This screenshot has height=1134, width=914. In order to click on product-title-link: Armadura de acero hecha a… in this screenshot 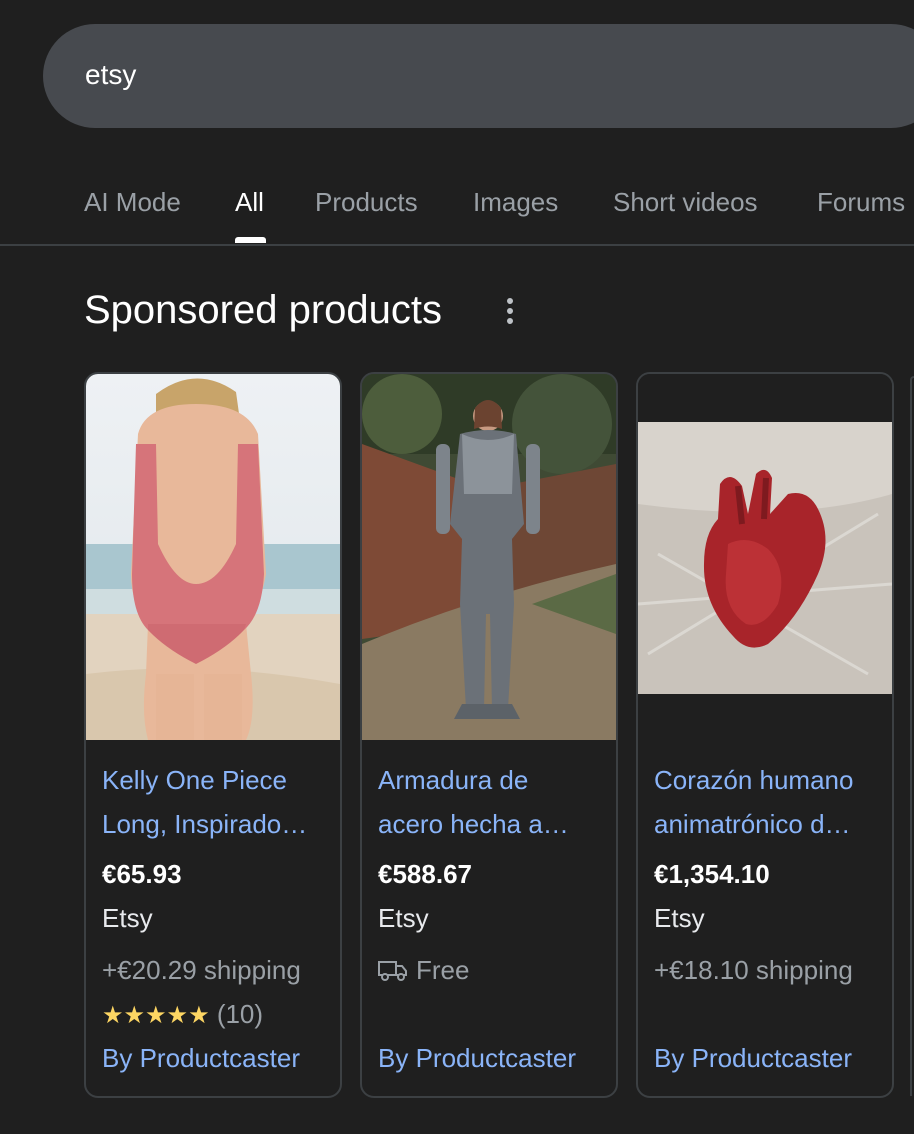, I will do `click(492, 802)`.